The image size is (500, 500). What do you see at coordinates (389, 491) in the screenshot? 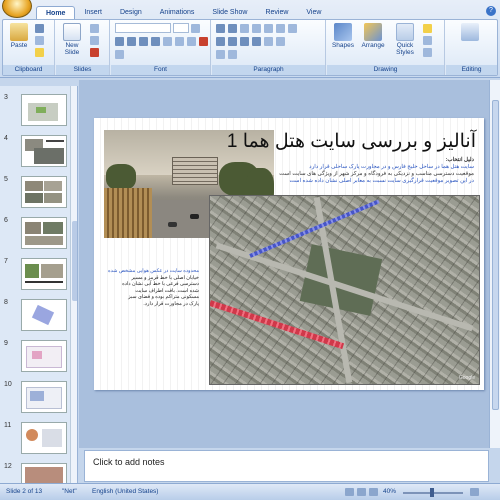
I see `zoom-level: 40%` at bounding box center [389, 491].